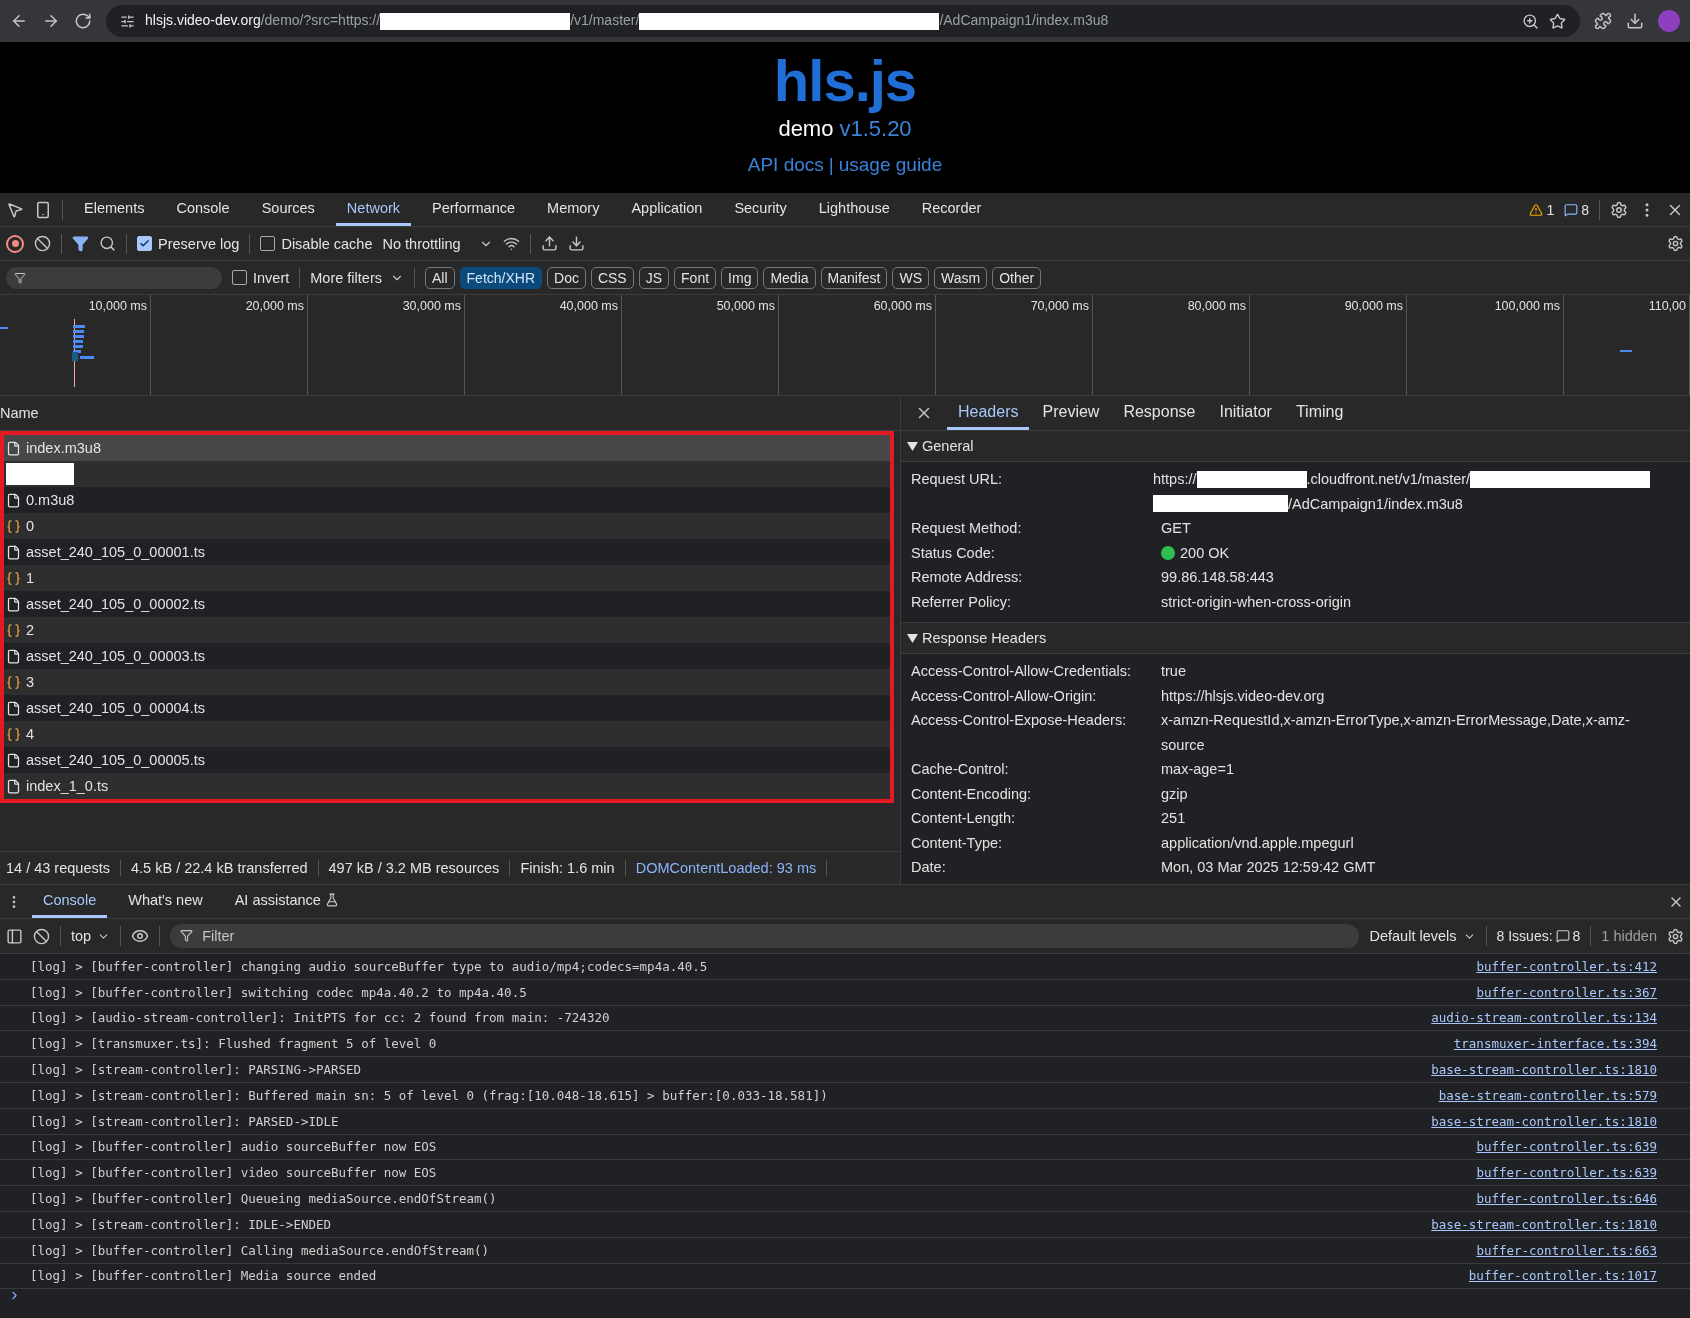  Describe the element at coordinates (42, 243) in the screenshot. I see `clear-icon` at that location.